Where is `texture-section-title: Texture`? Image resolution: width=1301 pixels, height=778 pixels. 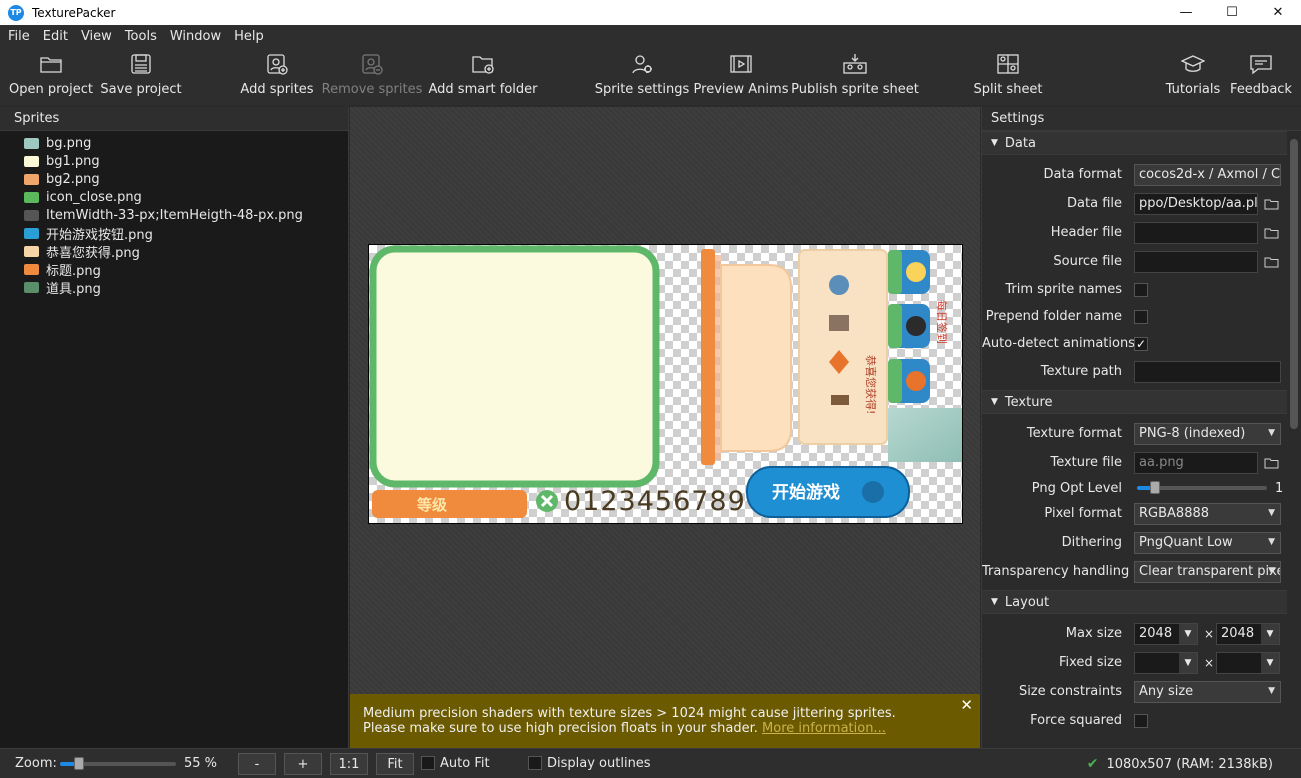
texture-section-title: Texture is located at coordinates (1028, 402).